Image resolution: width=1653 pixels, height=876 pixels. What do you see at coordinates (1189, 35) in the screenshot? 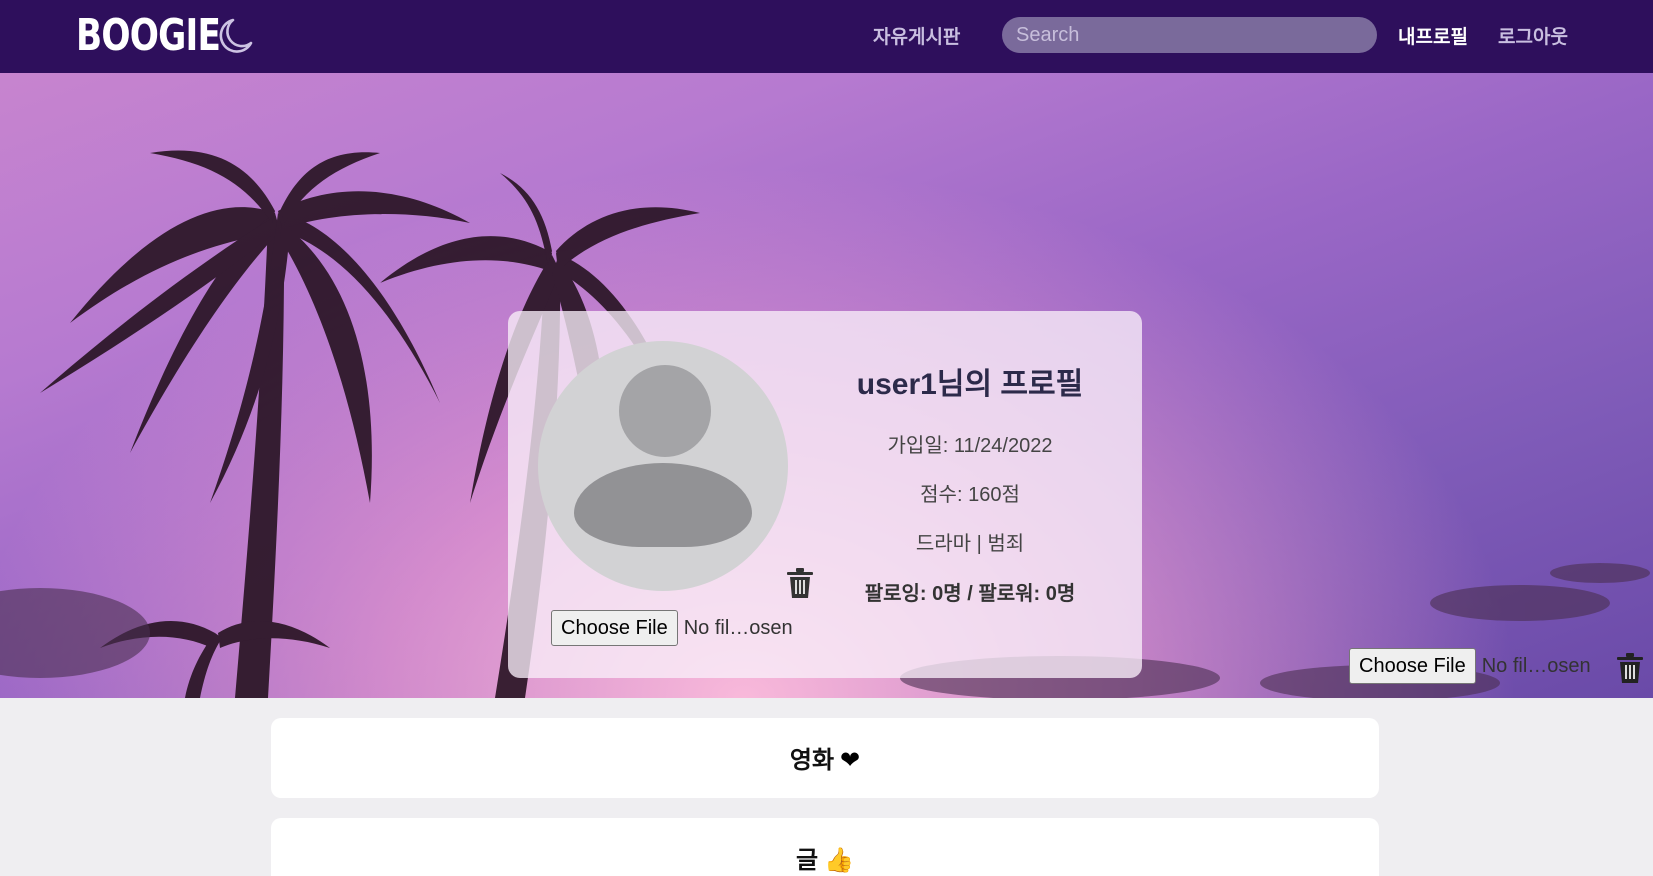
I see `search-input` at bounding box center [1189, 35].